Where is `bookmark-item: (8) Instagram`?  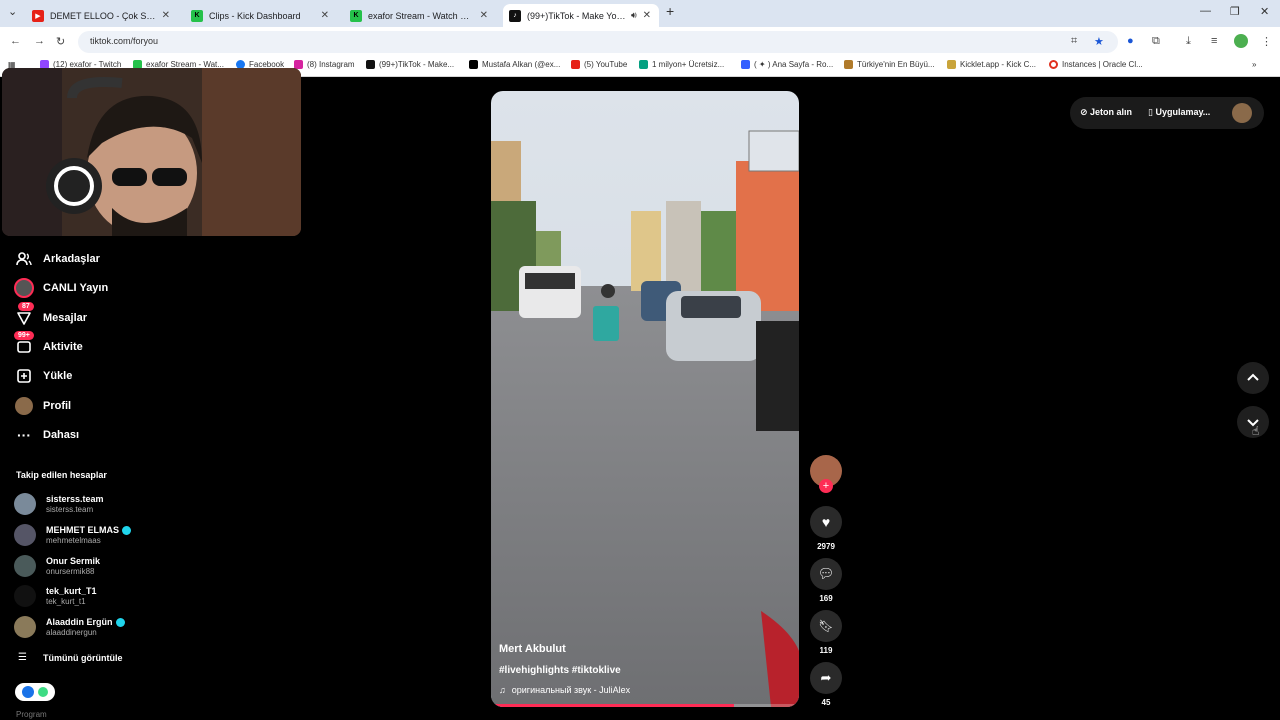
bookmark-item: (8) Instagram is located at coordinates (324, 64).